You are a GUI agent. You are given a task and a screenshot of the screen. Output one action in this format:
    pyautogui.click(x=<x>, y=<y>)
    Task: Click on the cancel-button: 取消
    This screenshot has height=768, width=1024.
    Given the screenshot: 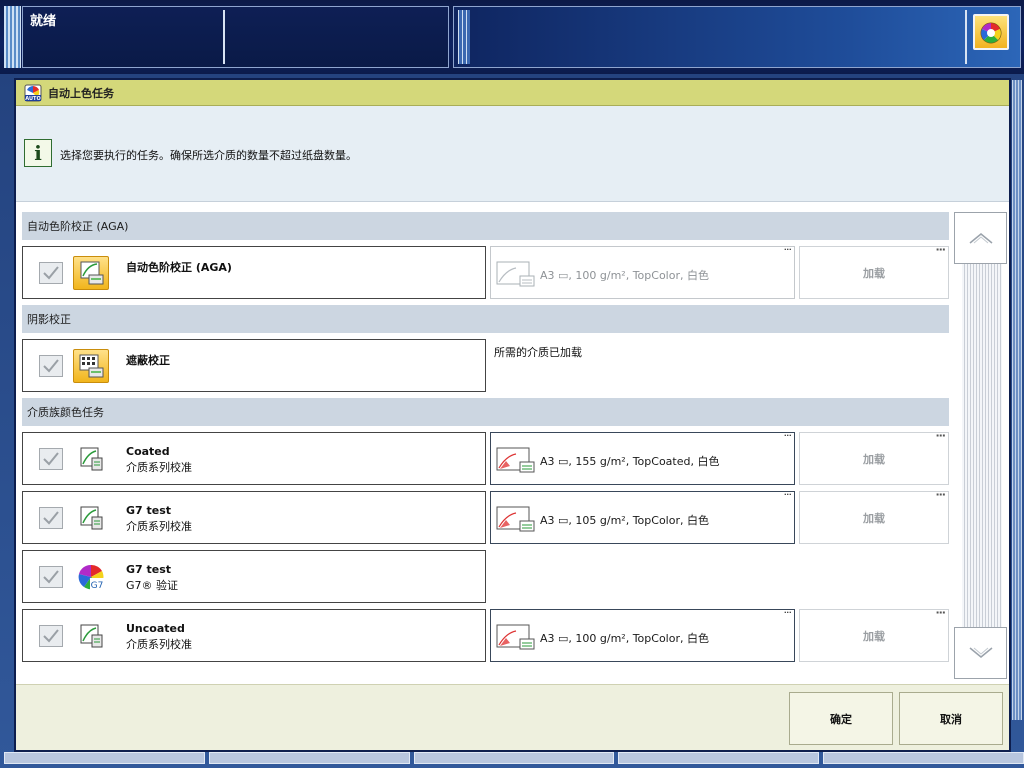 What is the action you would take?
    pyautogui.click(x=951, y=718)
    